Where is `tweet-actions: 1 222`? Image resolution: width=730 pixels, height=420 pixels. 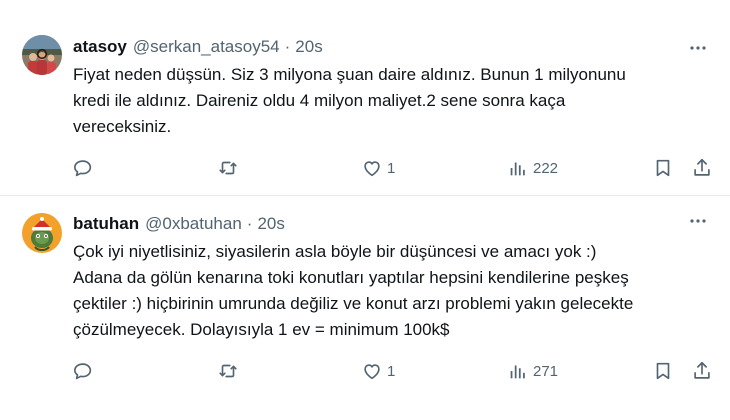 tweet-actions: 1 222 is located at coordinates (365, 168).